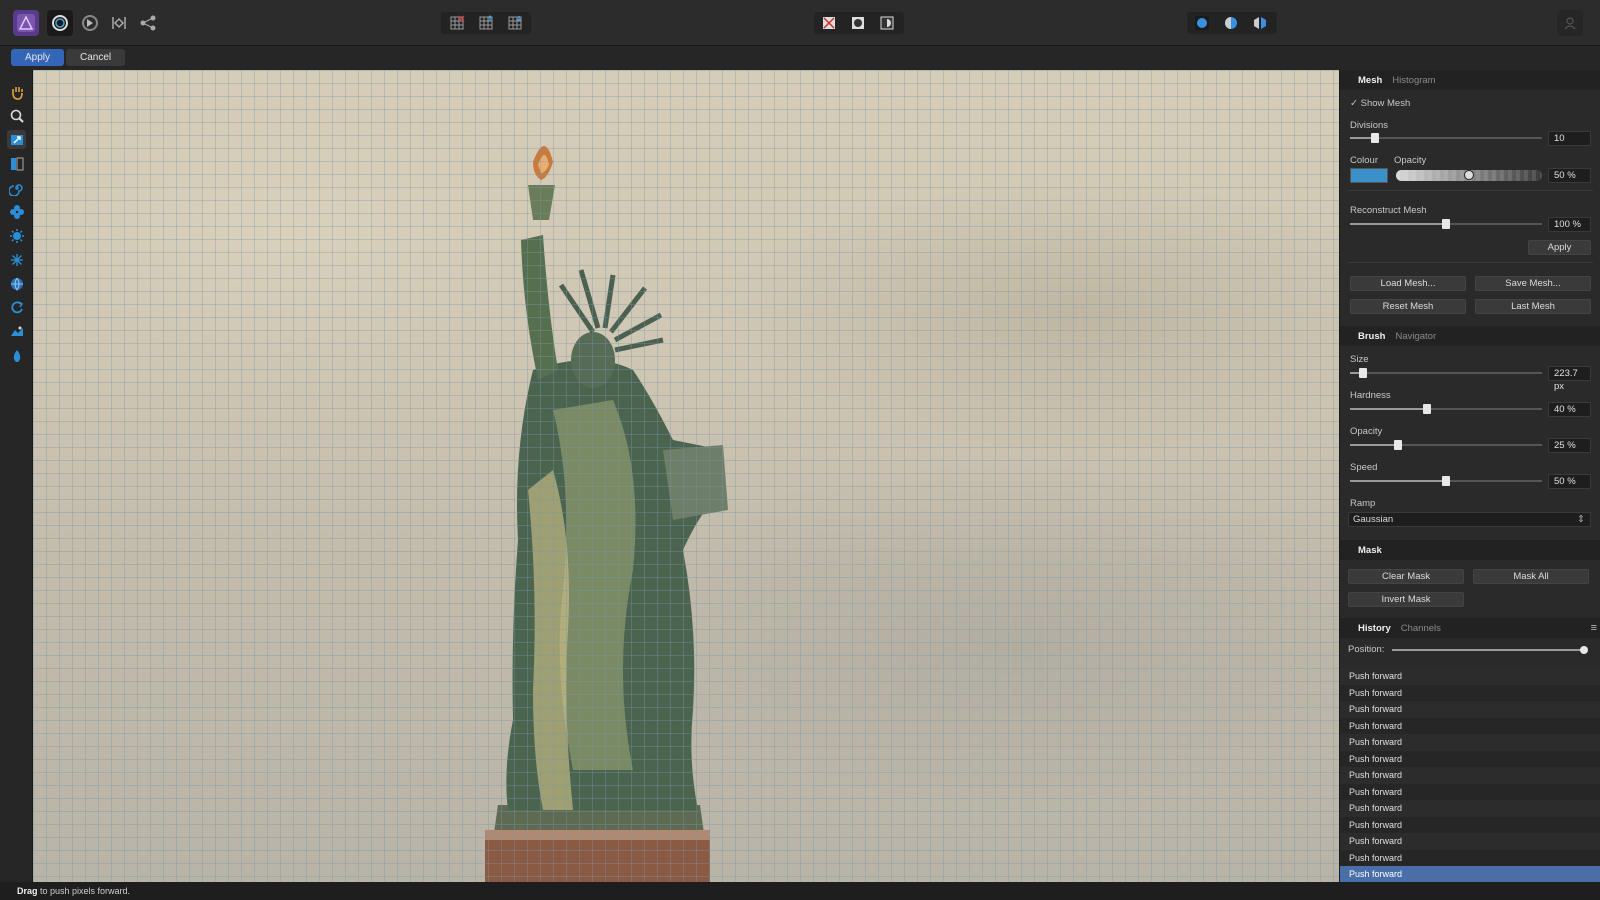 This screenshot has height=900, width=1600. I want to click on brush-opacity-label: Opacity, so click(1366, 431).